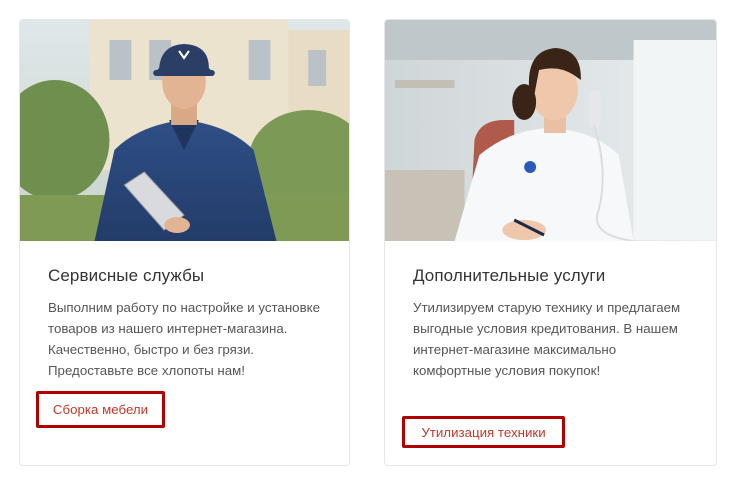 The width and height of the screenshot is (742, 490). I want to click on card-title: Дополнительные услуги, so click(509, 275).